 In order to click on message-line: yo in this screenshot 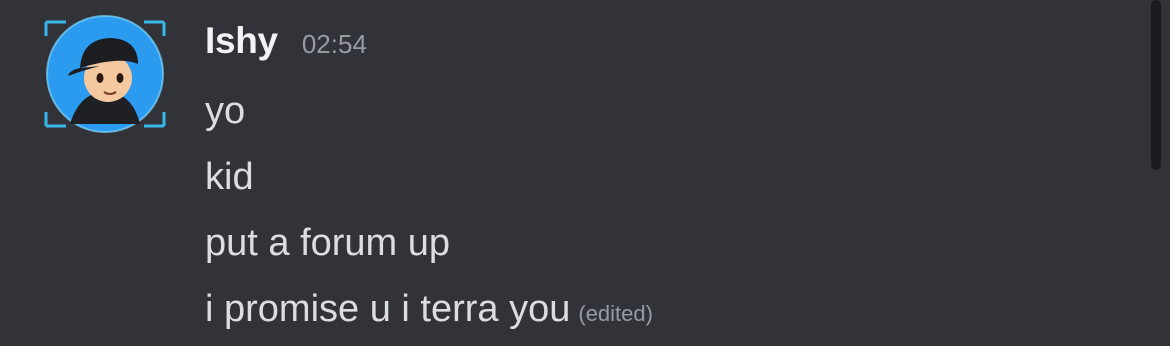, I will do `click(655, 111)`.